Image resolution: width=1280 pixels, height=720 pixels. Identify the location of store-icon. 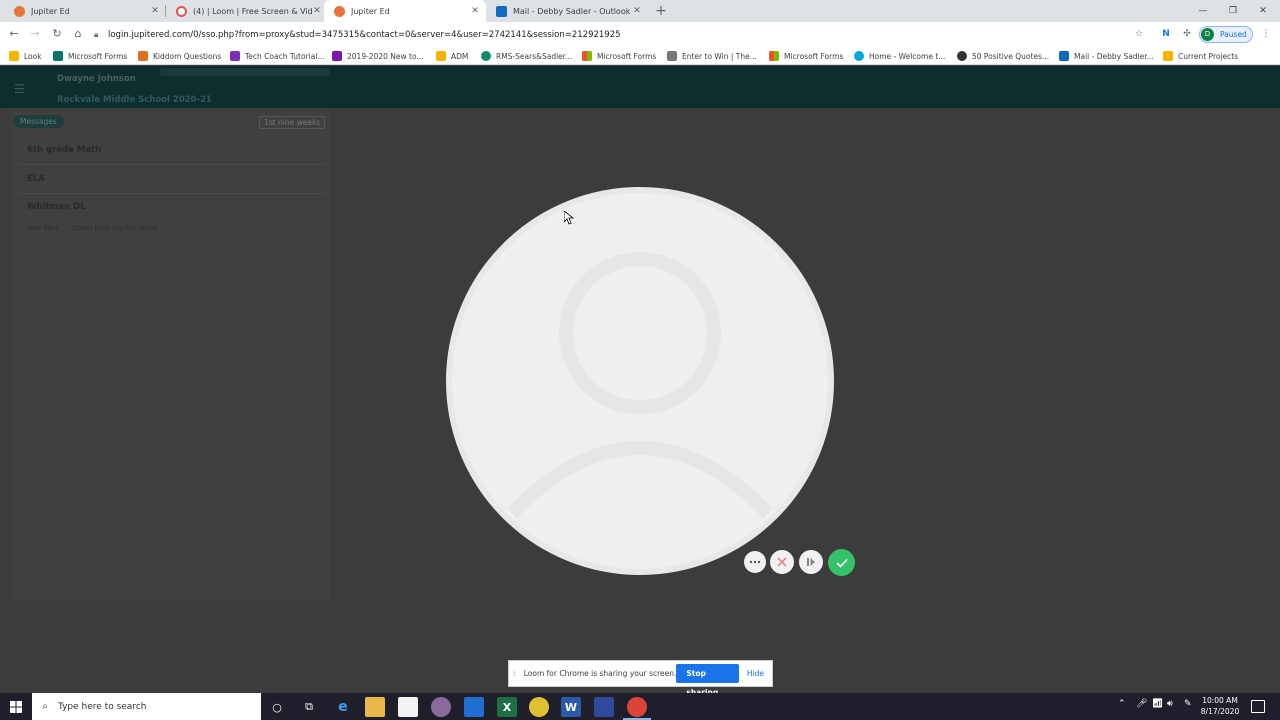
(408, 707).